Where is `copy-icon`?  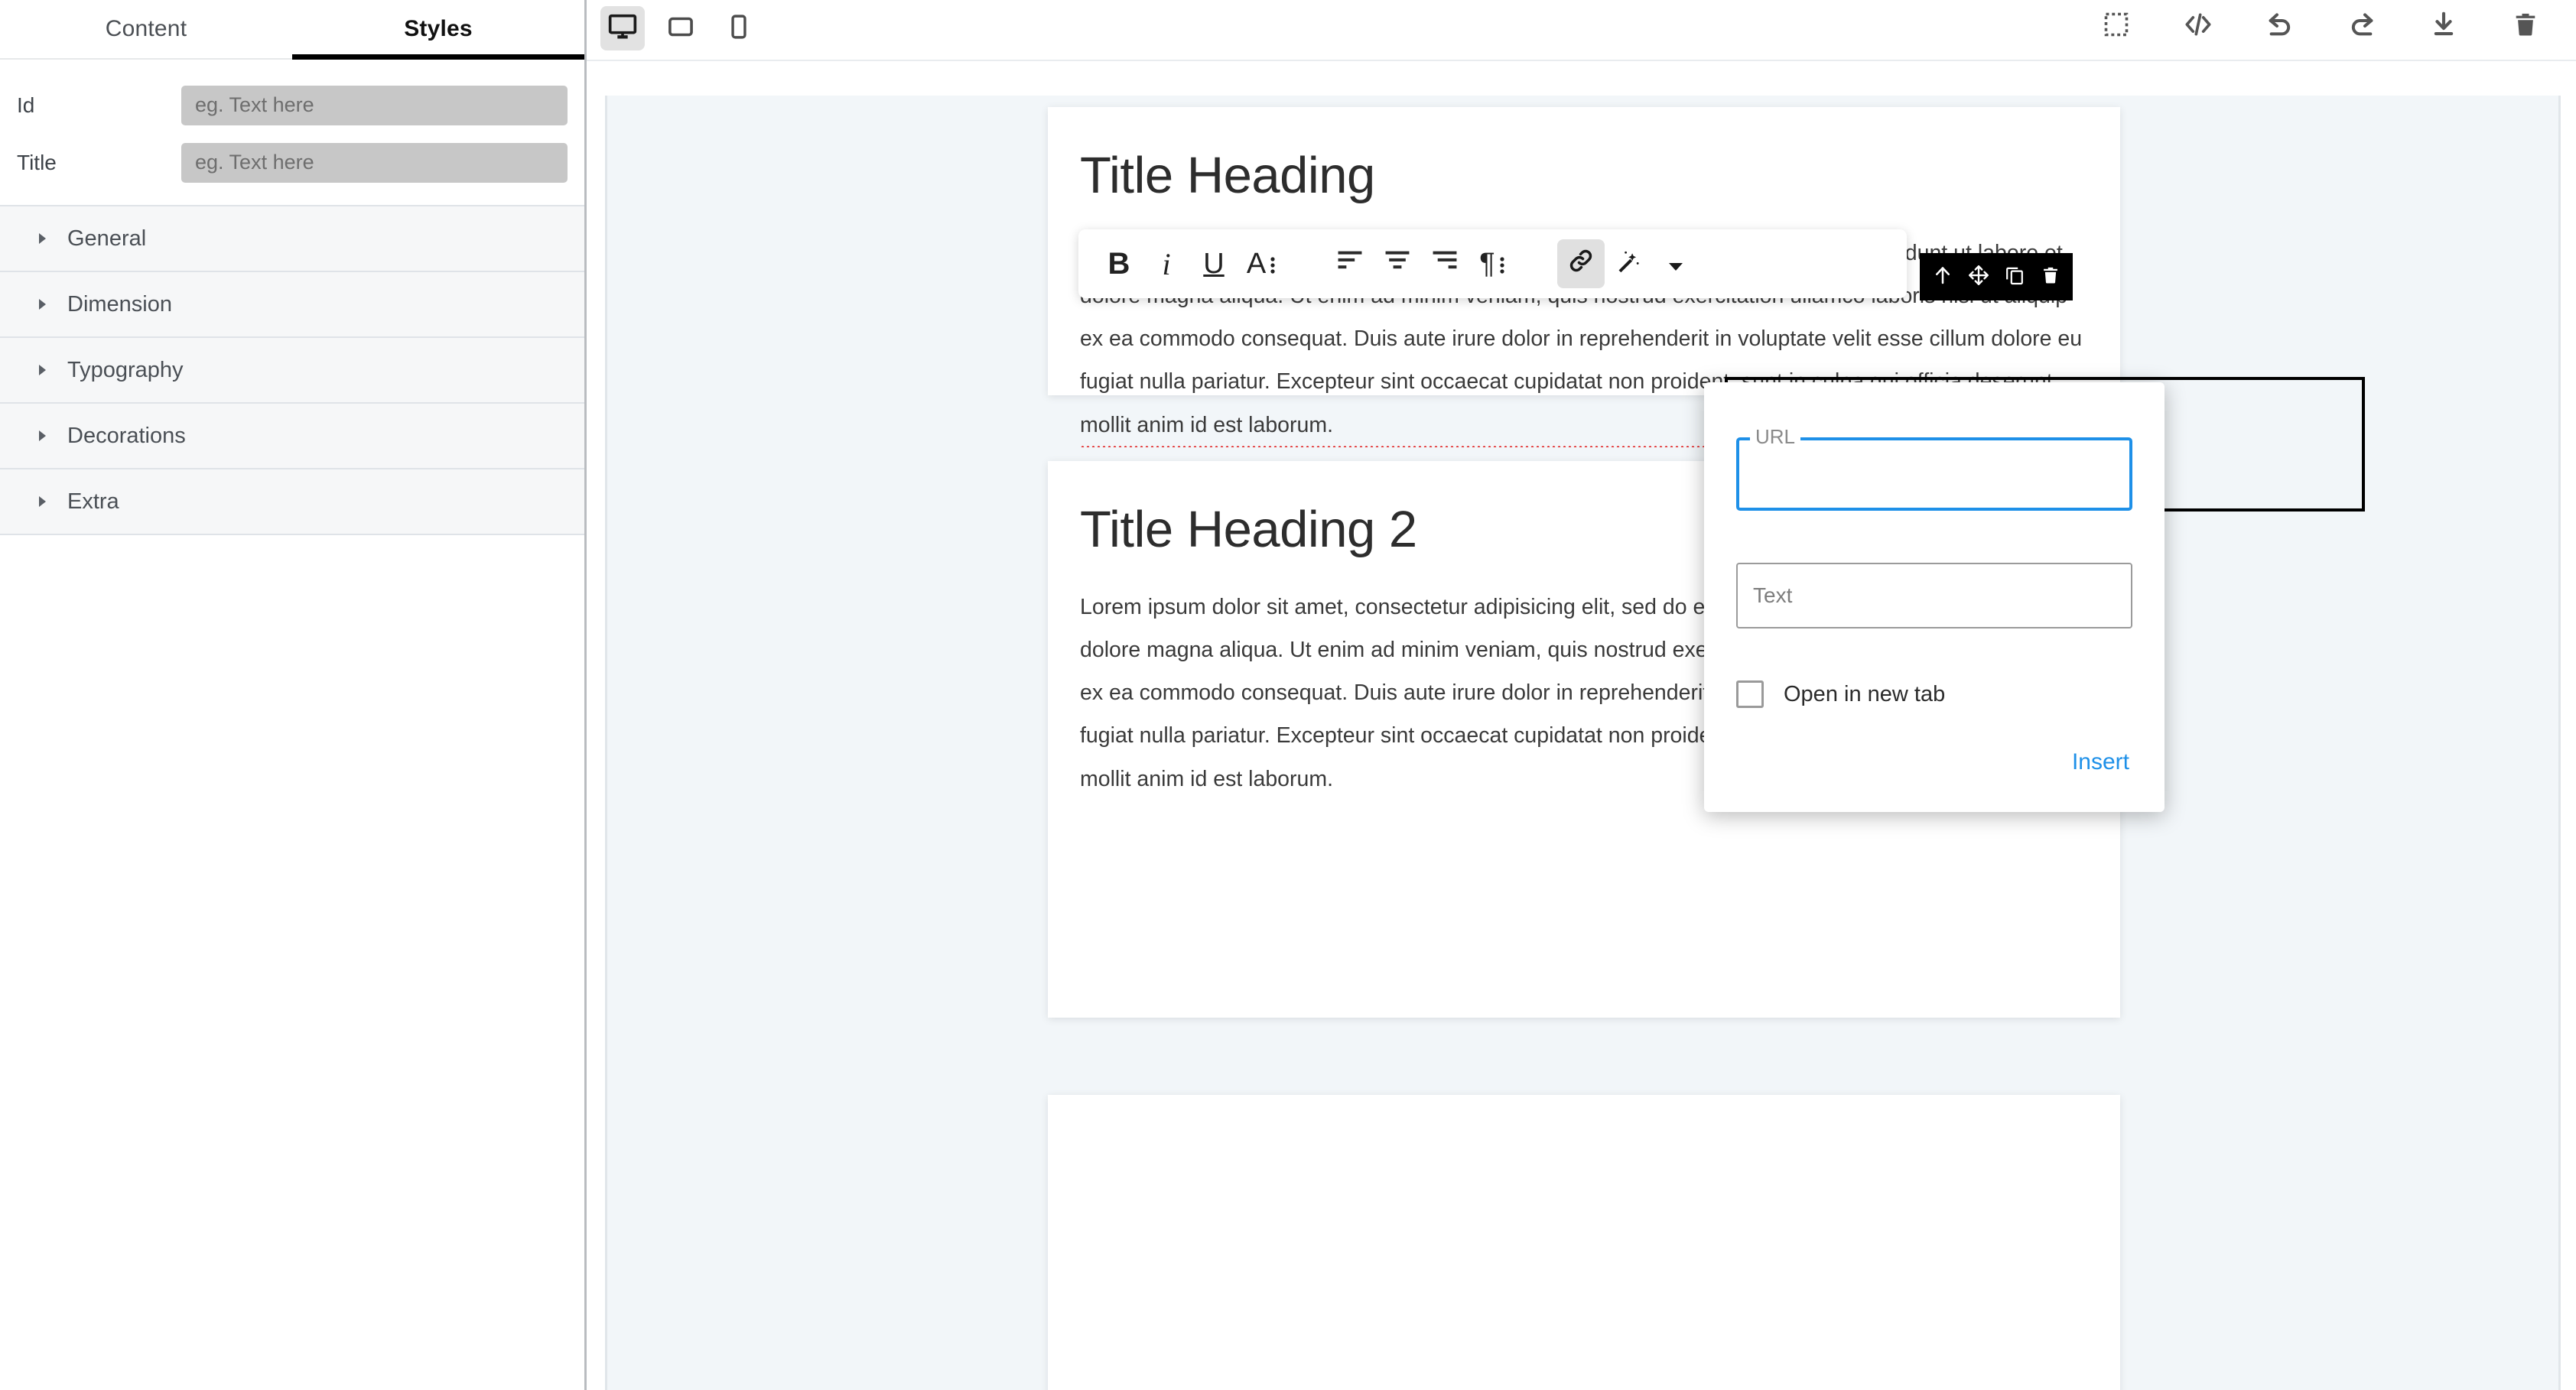
copy-icon is located at coordinates (2014, 277).